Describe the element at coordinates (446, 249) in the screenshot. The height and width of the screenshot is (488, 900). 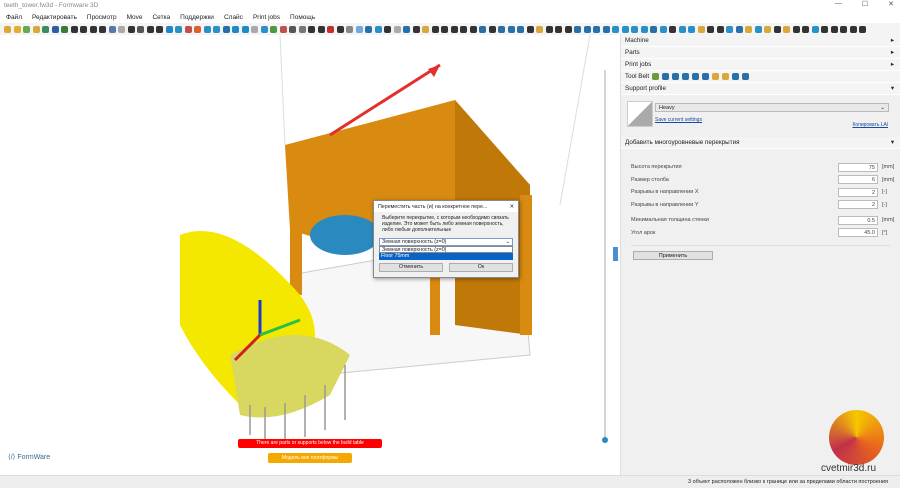
I see `floor-option: Земная поверхность (z=0)` at that location.